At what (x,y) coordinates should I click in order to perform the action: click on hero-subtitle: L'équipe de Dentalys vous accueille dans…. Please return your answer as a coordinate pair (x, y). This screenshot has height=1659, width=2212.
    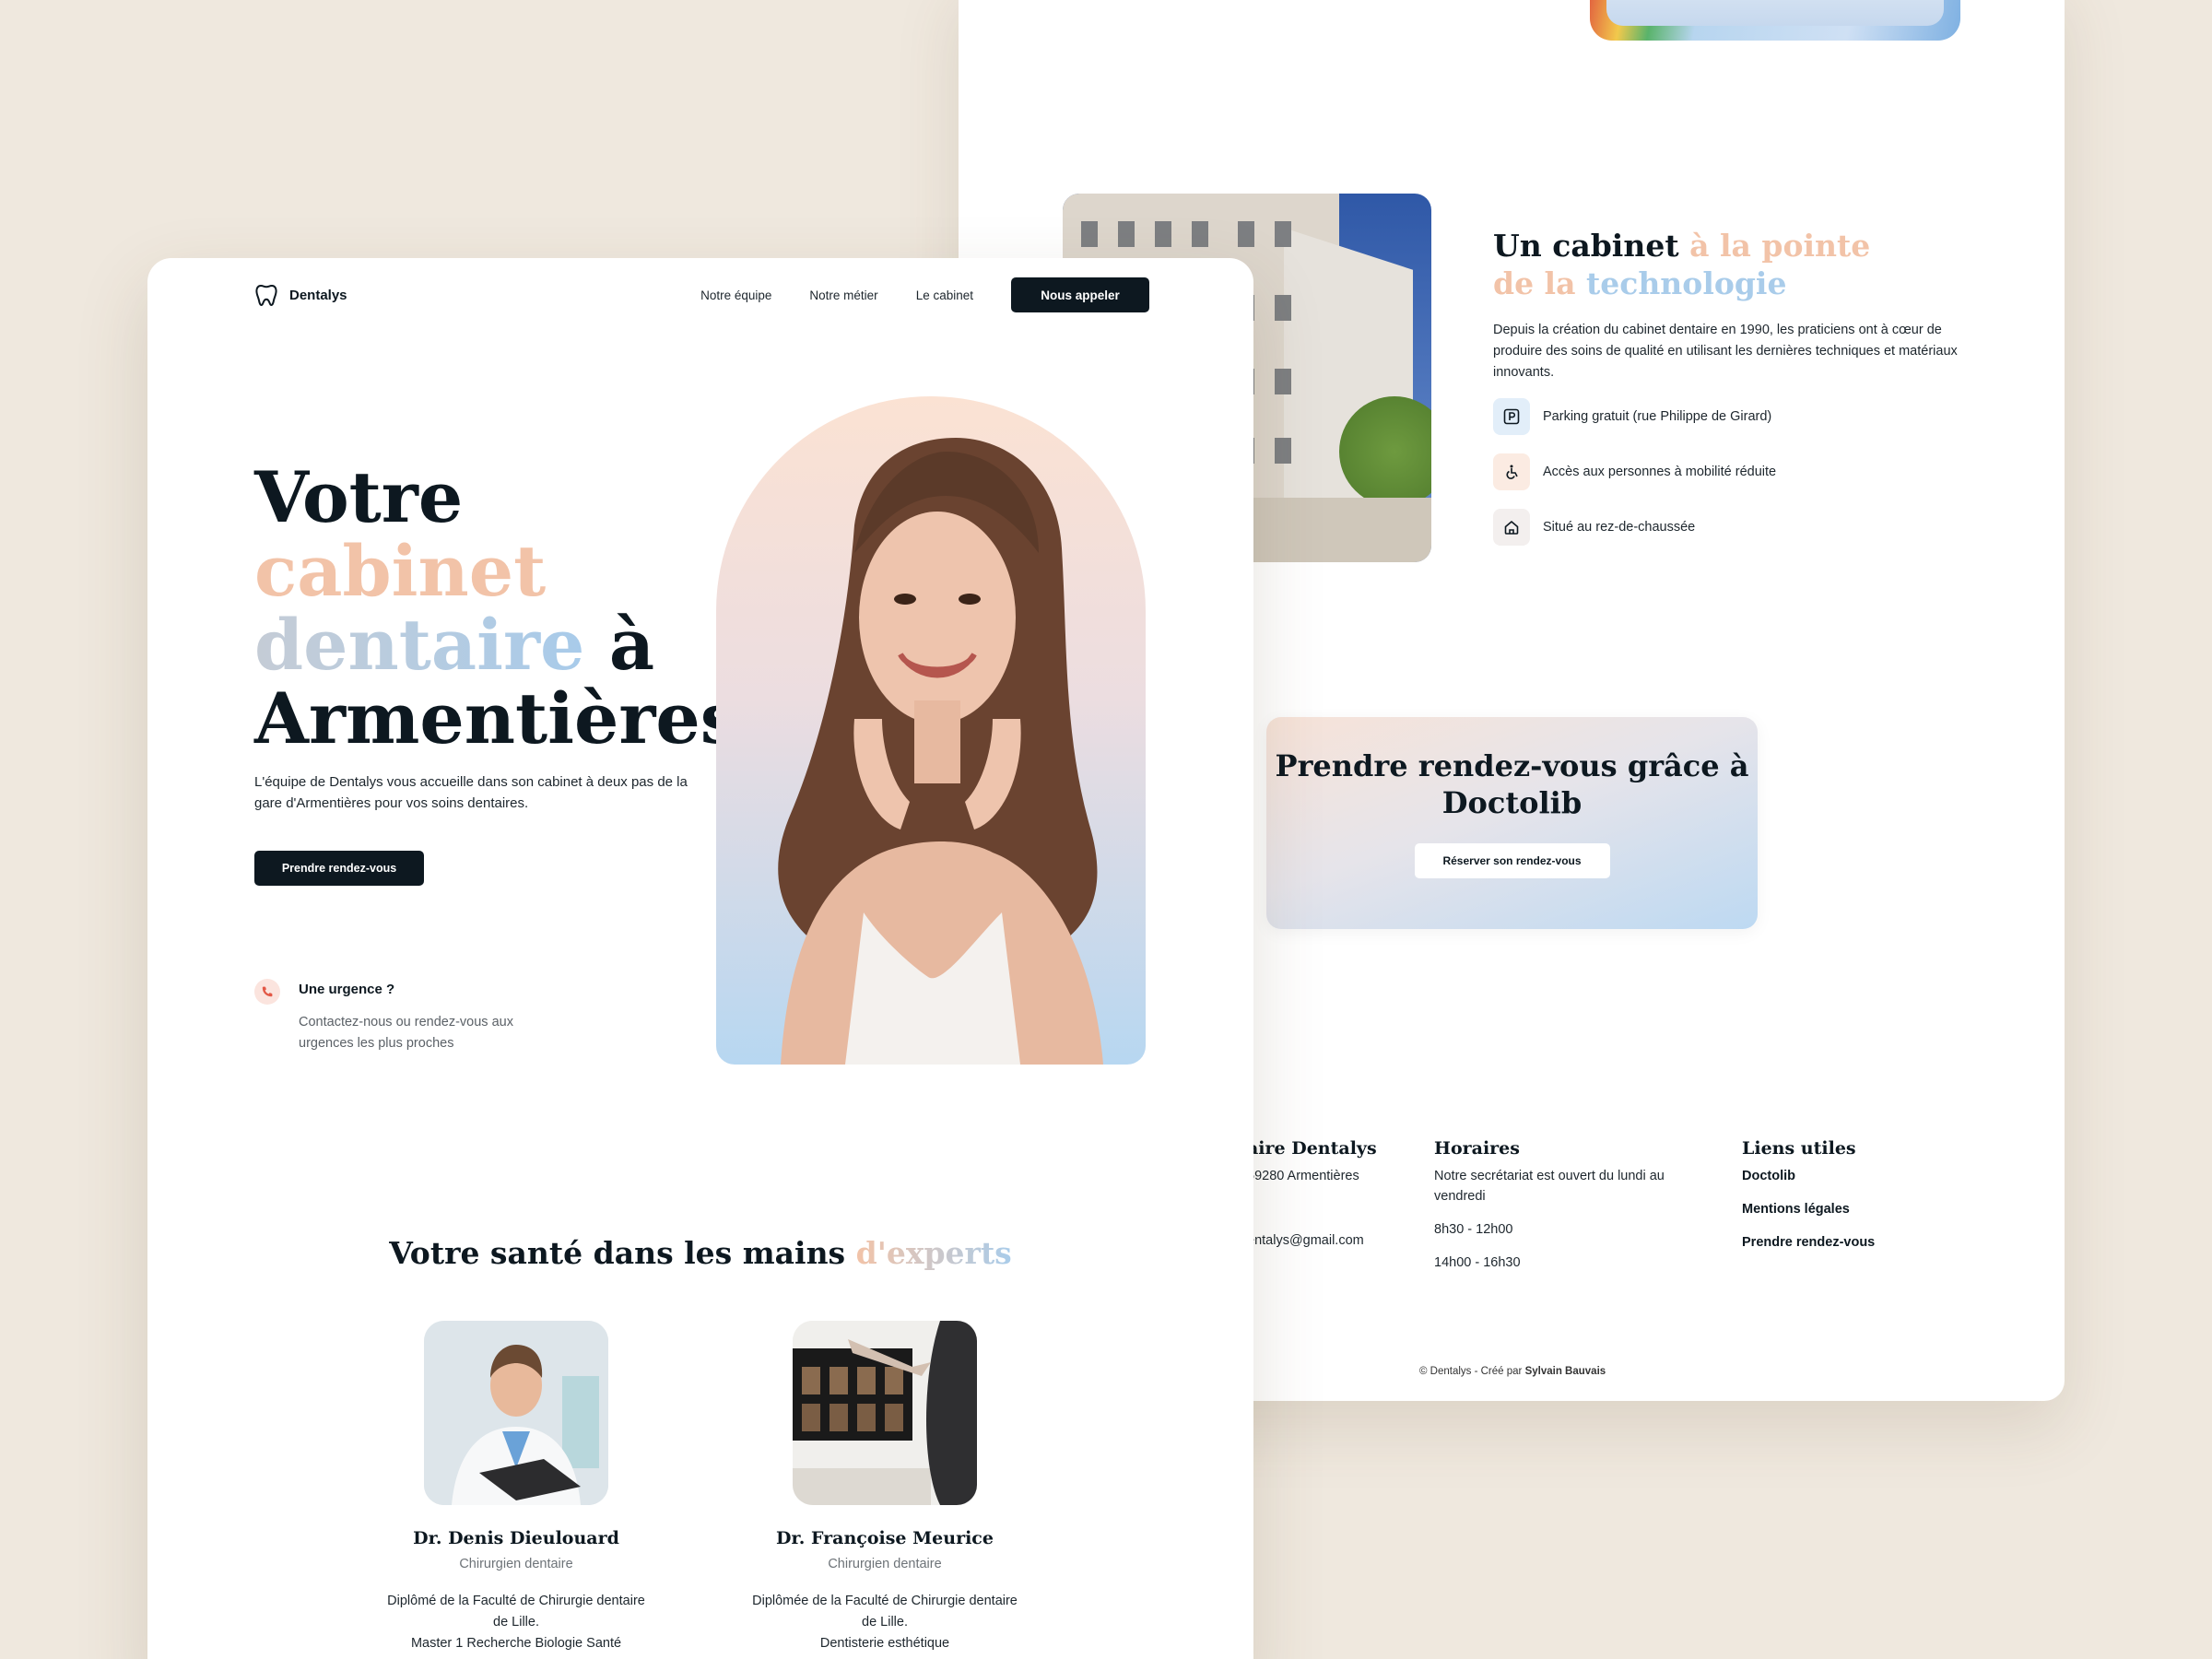
    Looking at the image, I should click on (471, 792).